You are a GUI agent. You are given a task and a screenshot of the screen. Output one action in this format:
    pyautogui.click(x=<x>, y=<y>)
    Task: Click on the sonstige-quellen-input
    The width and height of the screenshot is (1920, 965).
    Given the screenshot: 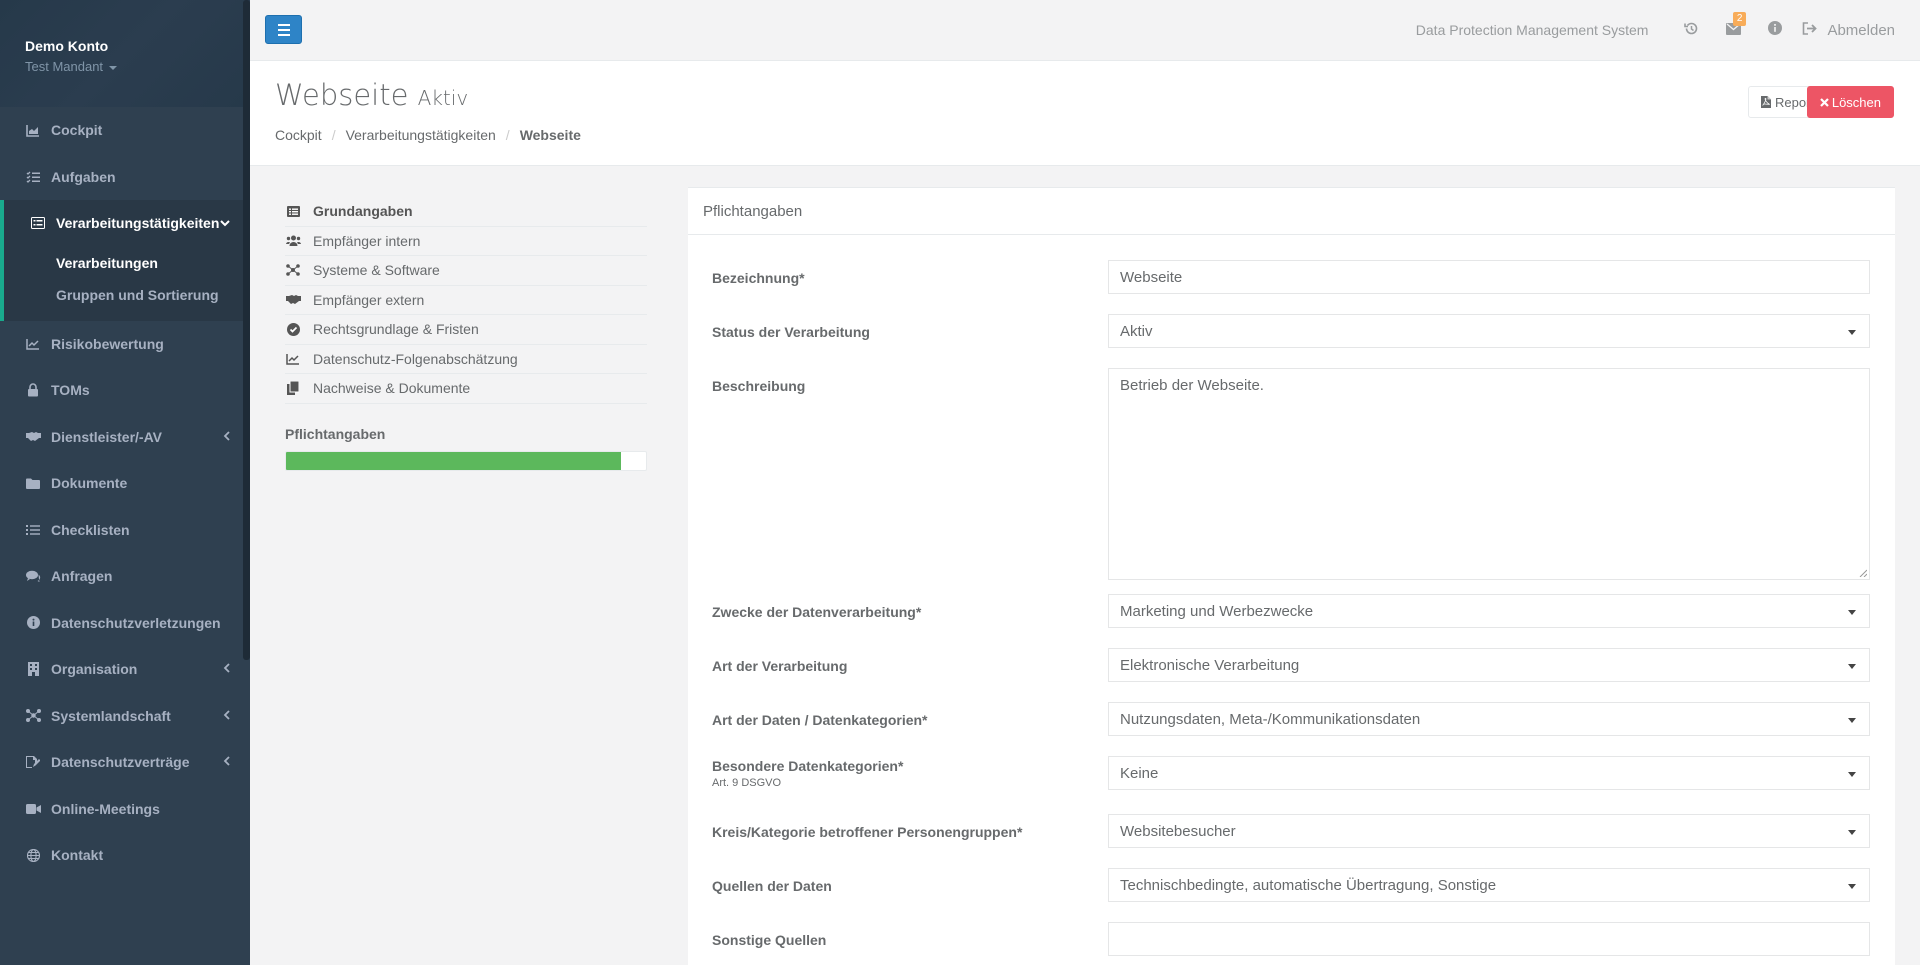 What is the action you would take?
    pyautogui.click(x=1489, y=939)
    